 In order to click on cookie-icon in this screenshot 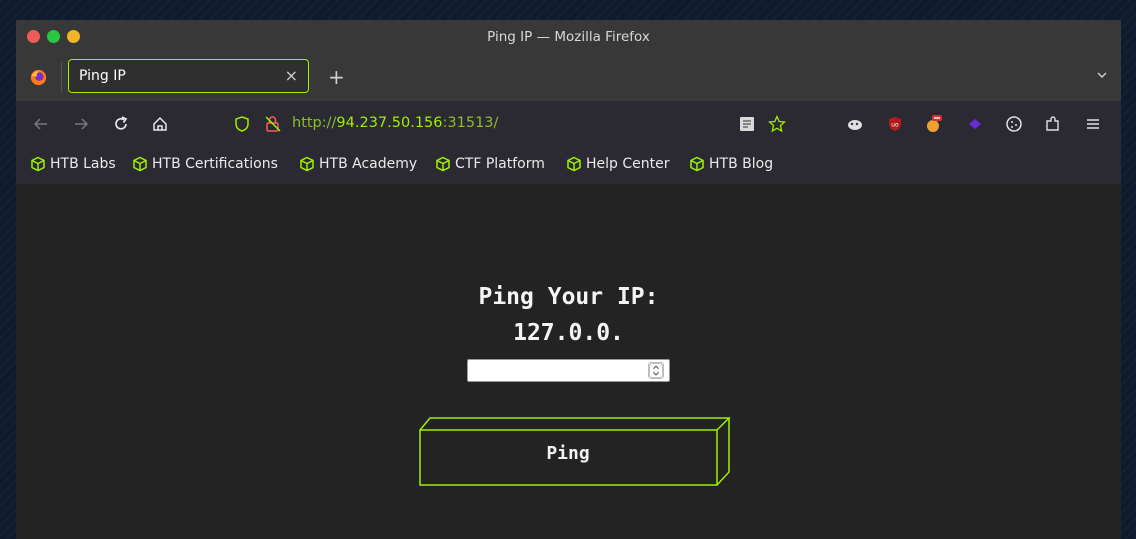, I will do `click(1014, 124)`.